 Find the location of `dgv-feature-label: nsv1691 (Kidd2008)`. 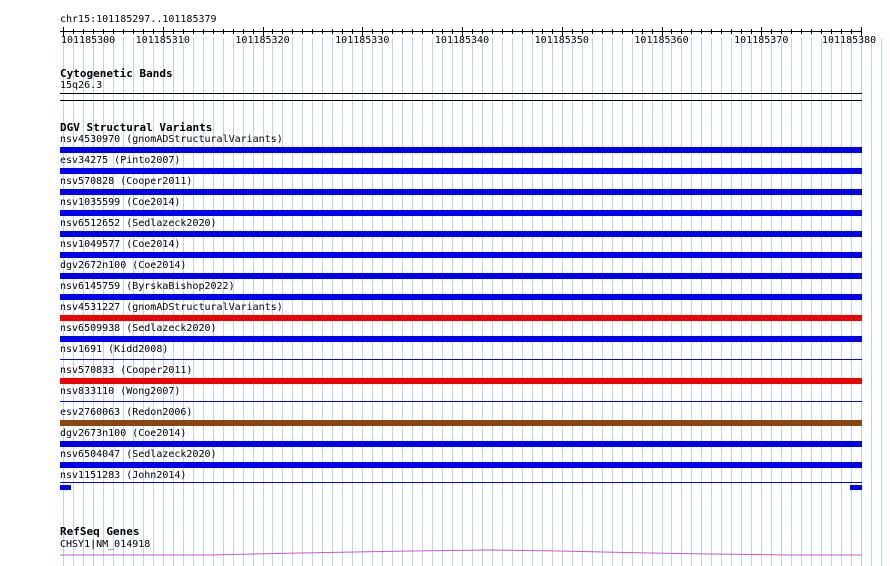

dgv-feature-label: nsv1691 (Kidd2008) is located at coordinates (114, 350).